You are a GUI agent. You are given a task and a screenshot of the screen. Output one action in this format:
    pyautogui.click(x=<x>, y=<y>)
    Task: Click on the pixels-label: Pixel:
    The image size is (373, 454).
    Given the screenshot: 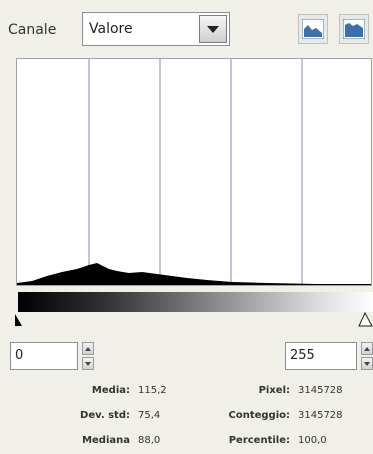 What is the action you would take?
    pyautogui.click(x=274, y=390)
    